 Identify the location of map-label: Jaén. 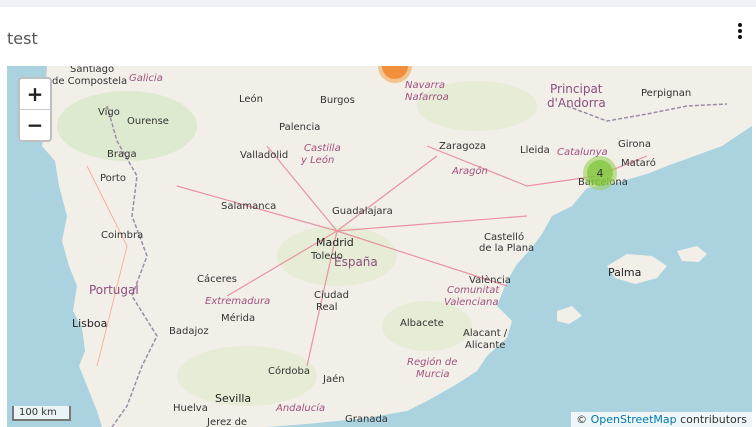
(334, 379).